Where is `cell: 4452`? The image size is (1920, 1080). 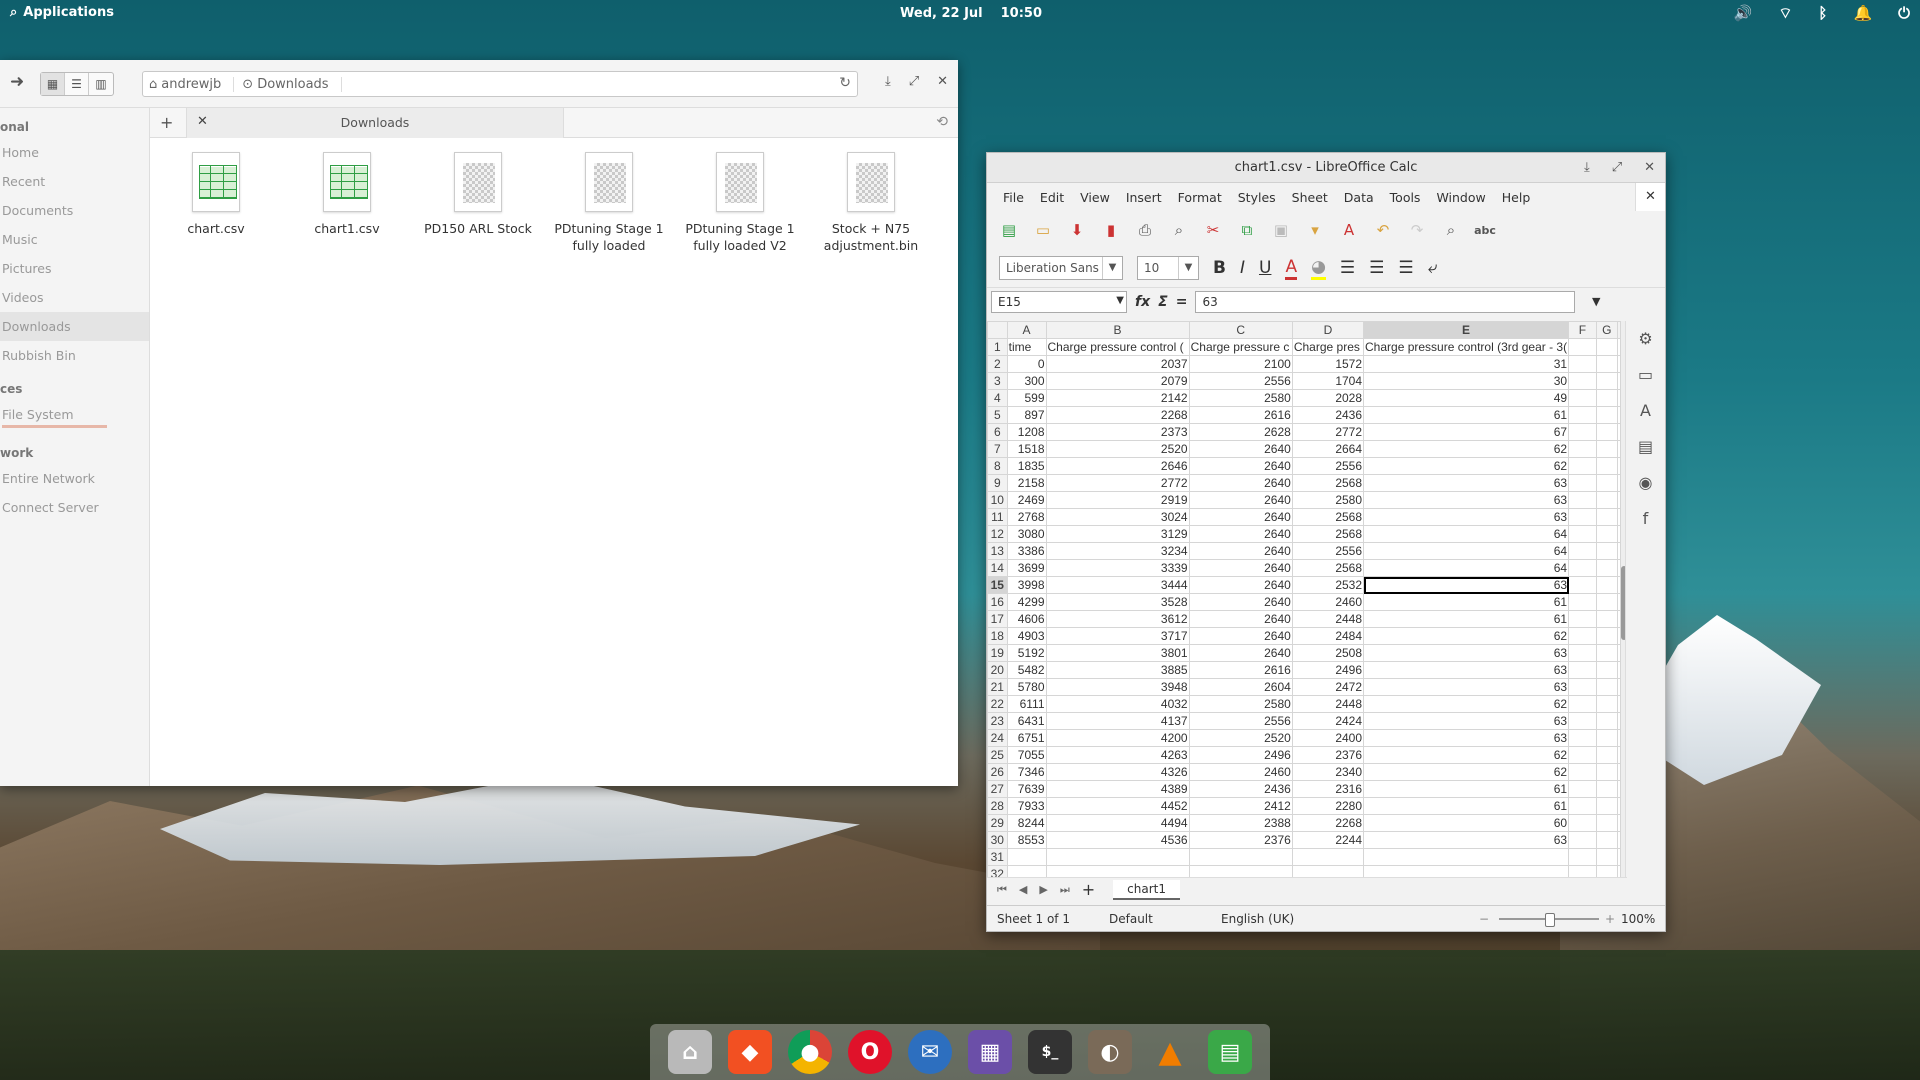 cell: 4452 is located at coordinates (1117, 806).